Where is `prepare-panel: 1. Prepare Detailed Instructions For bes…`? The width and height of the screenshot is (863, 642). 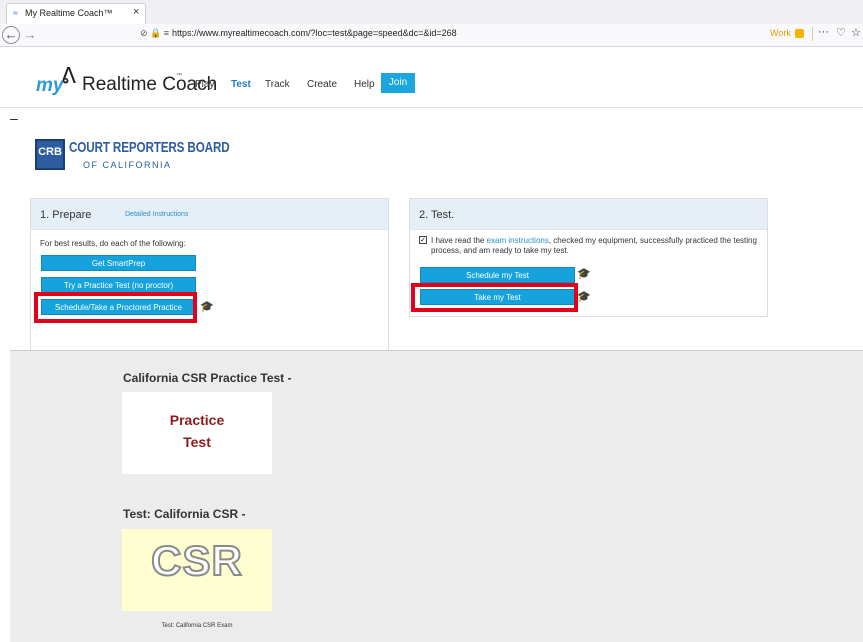
prepare-panel: 1. Prepare Detailed Instructions For bes… is located at coordinates (209, 276).